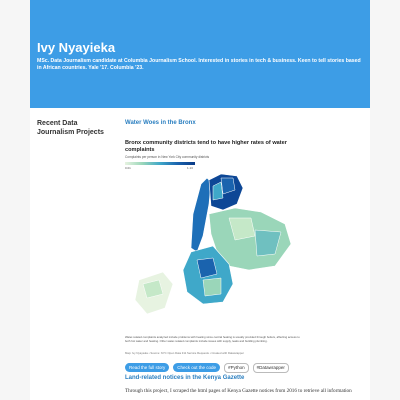 The height and width of the screenshot is (400, 400). Describe the element at coordinates (190, 168) in the screenshot. I see `legend-max-label: 1.13` at that location.